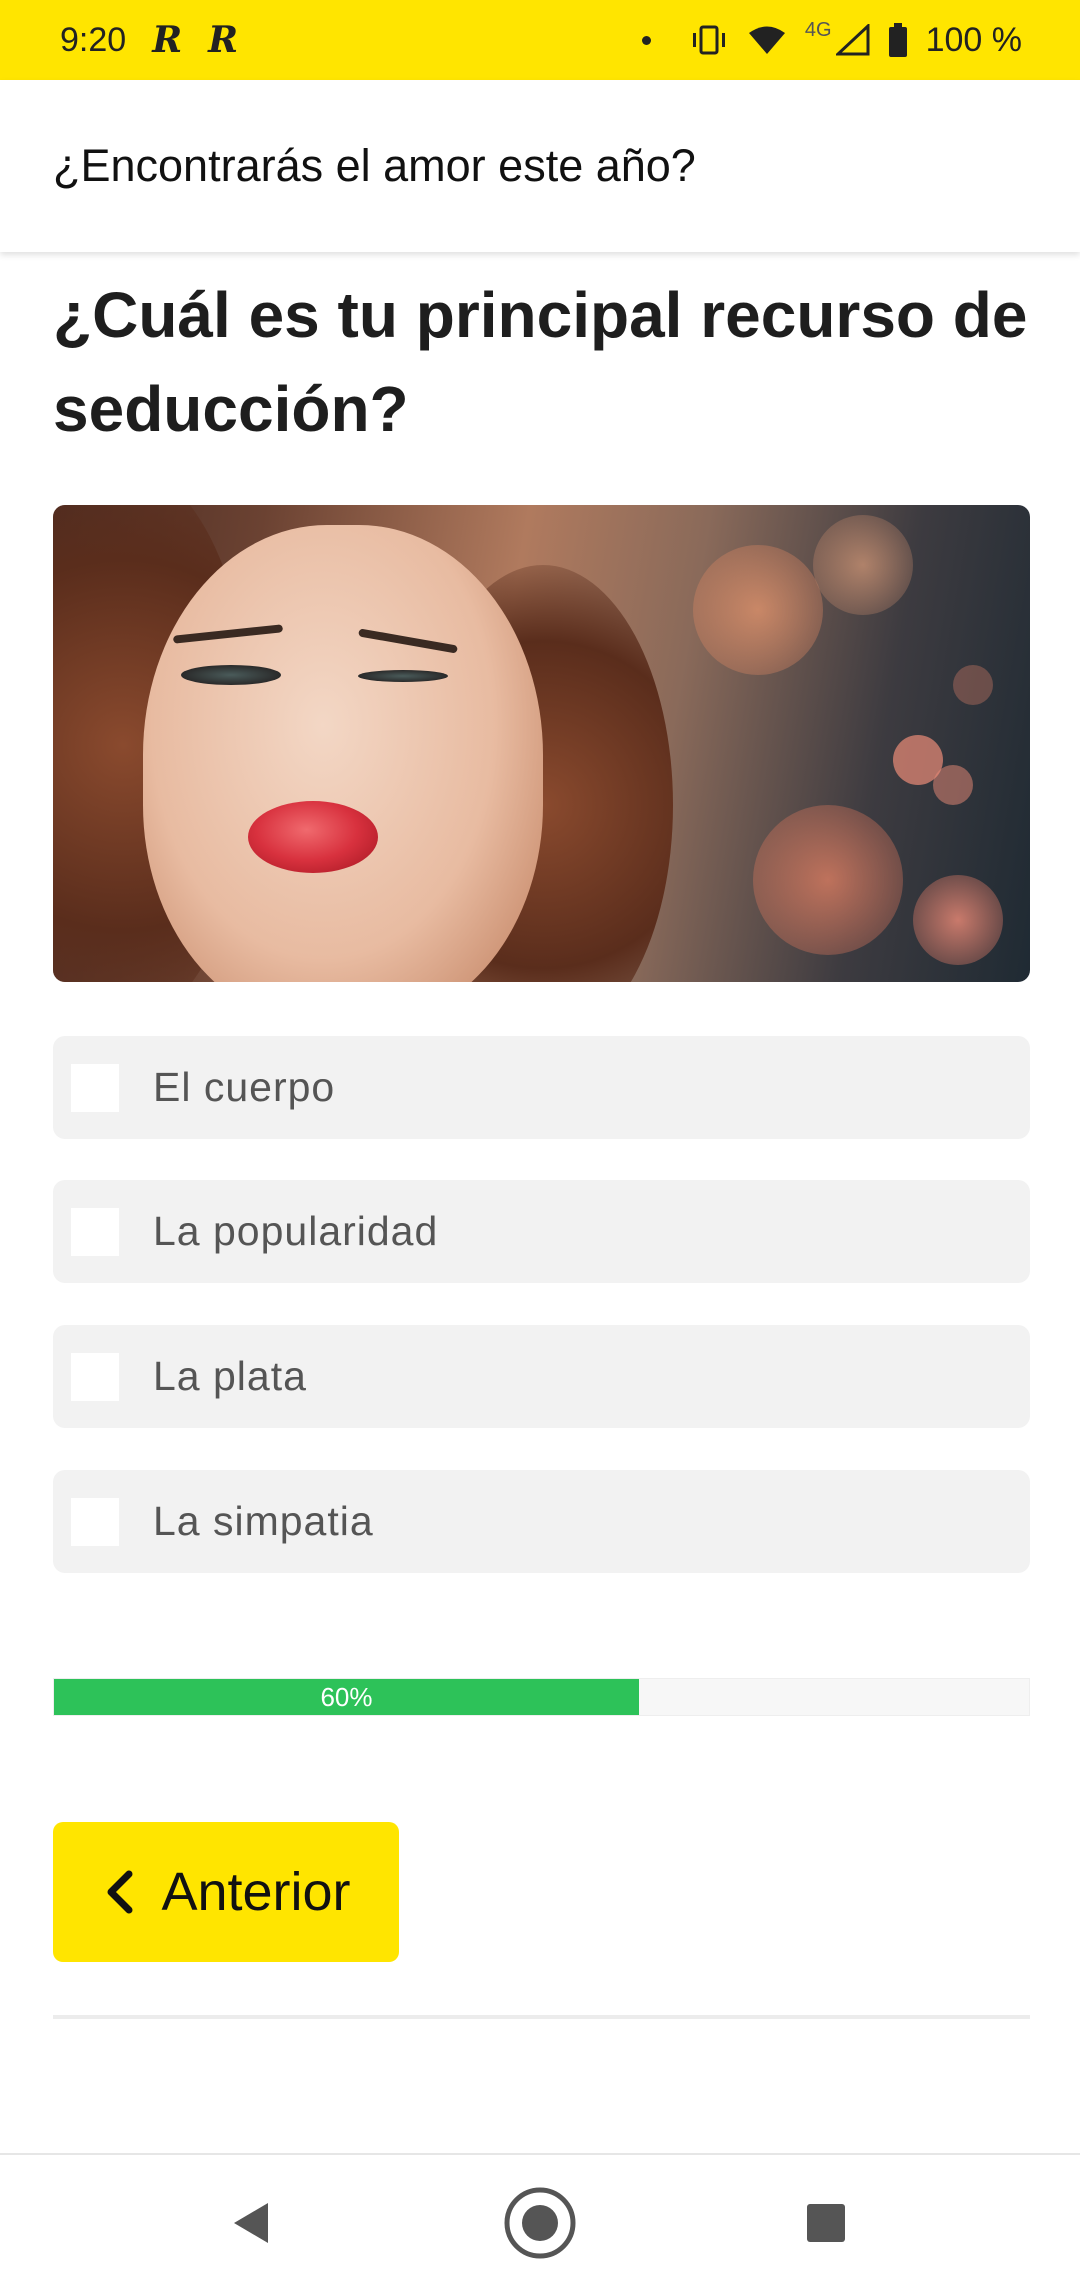 This screenshot has width=1080, height=2280. What do you see at coordinates (766, 40) in the screenshot?
I see `wifi-icon` at bounding box center [766, 40].